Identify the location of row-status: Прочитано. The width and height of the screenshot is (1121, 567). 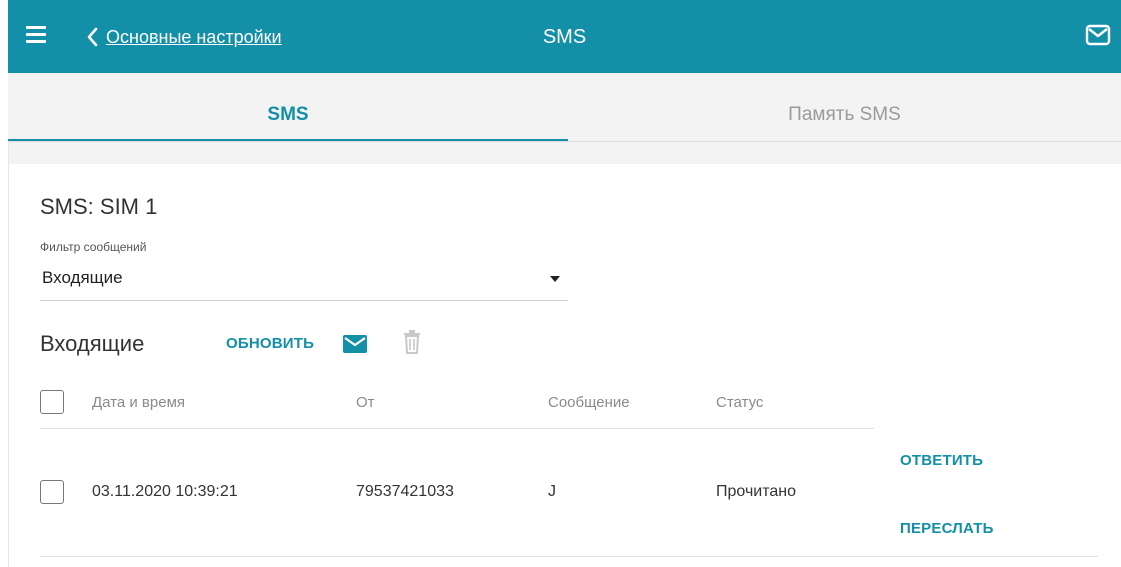
(756, 491).